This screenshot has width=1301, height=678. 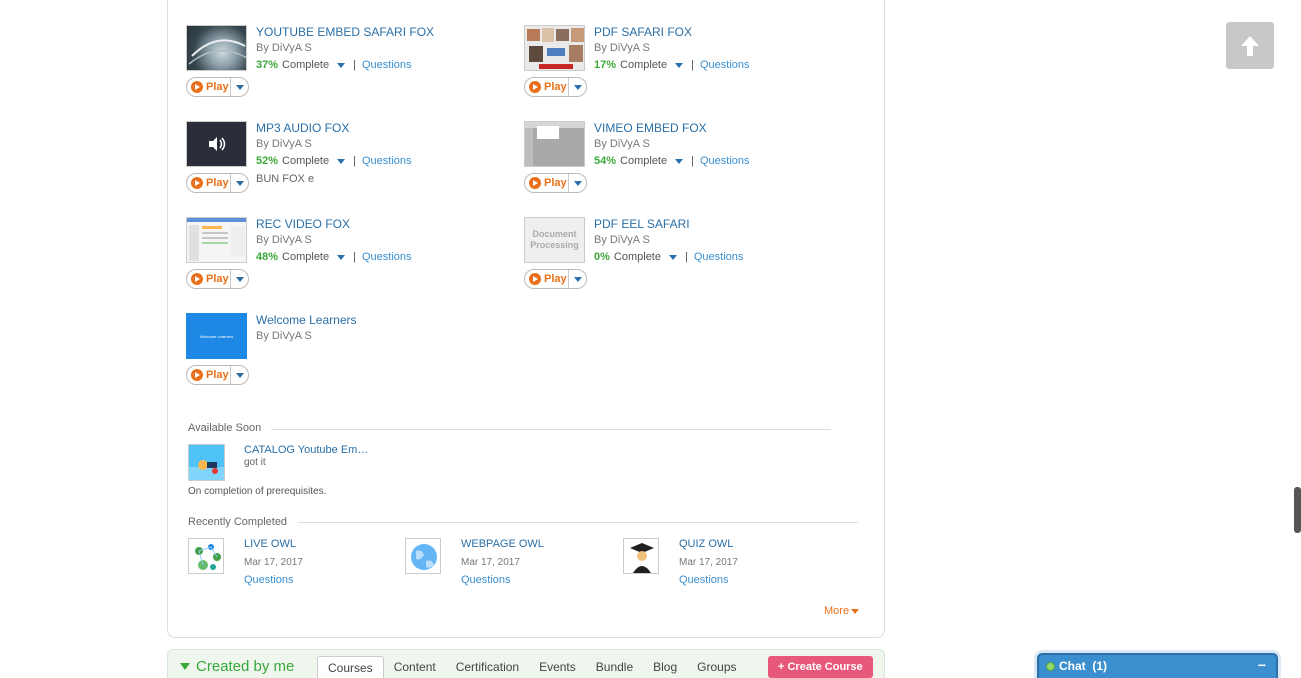 I want to click on course-thumbnail: Document Processing, so click(x=554, y=240).